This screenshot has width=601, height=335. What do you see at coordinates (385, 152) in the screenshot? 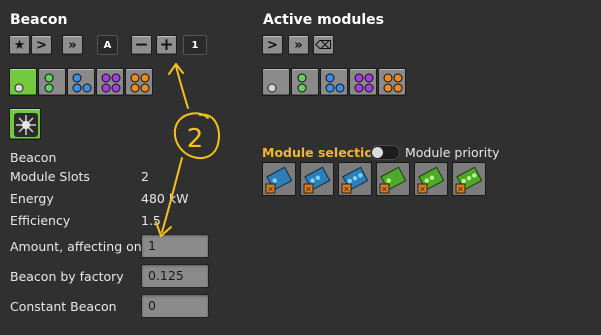
I see `module-priority-toggle` at bounding box center [385, 152].